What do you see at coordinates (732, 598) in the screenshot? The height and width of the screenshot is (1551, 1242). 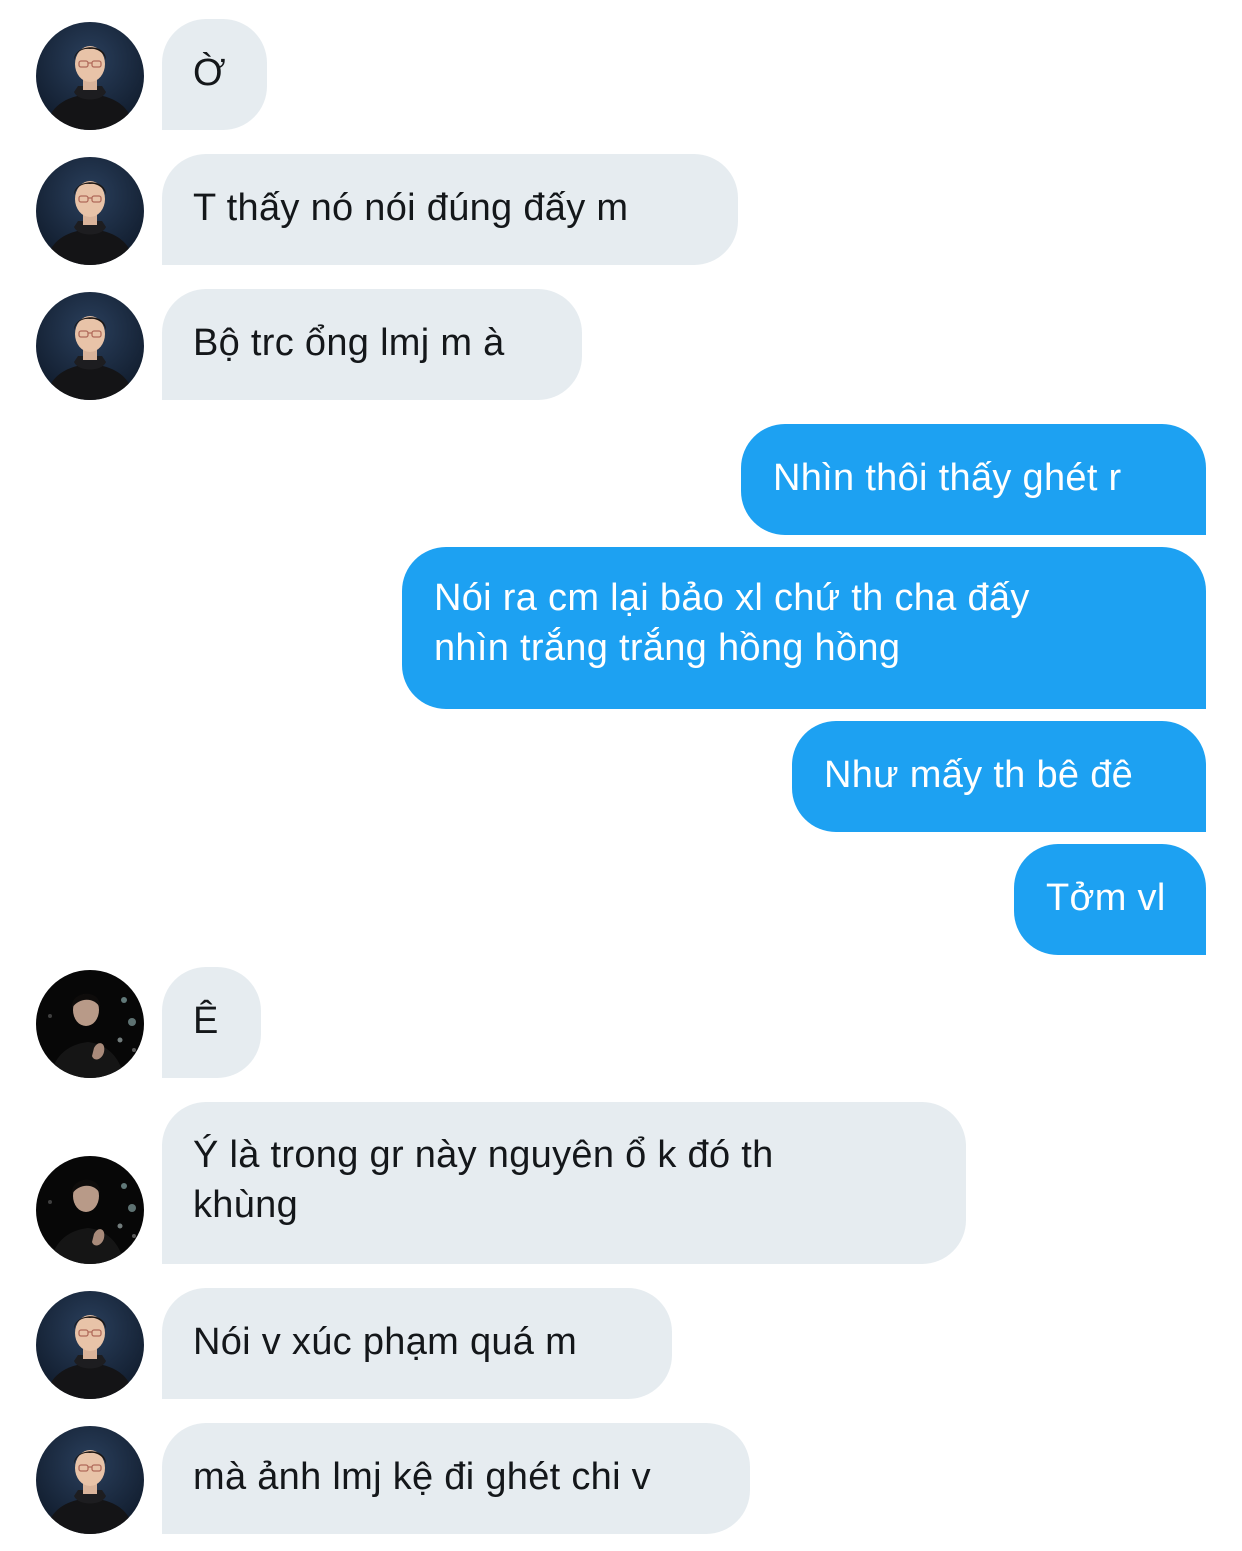 I see `message-text-line: Nói ra cm lại bảo xl chứ th cha đấy` at bounding box center [732, 598].